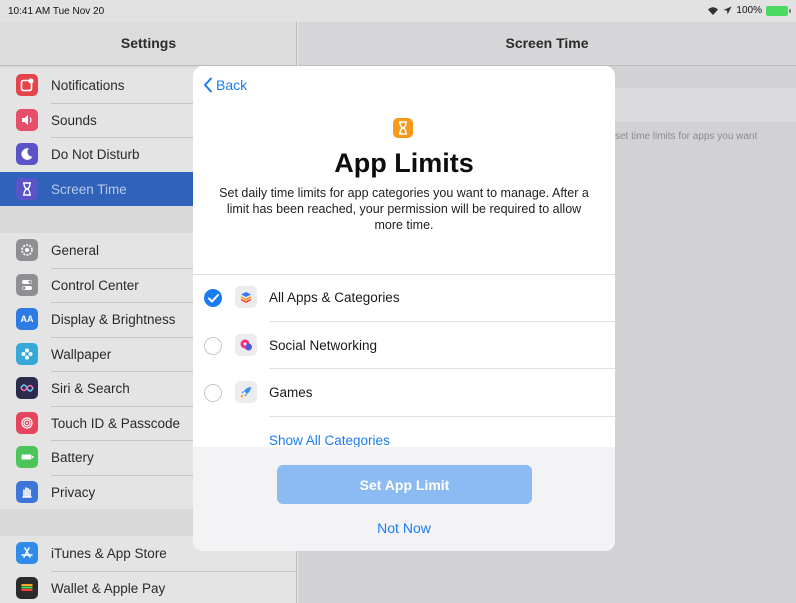 Image resolution: width=796 pixels, height=603 pixels. Describe the element at coordinates (404, 393) in the screenshot. I see `option-games: Games` at that location.